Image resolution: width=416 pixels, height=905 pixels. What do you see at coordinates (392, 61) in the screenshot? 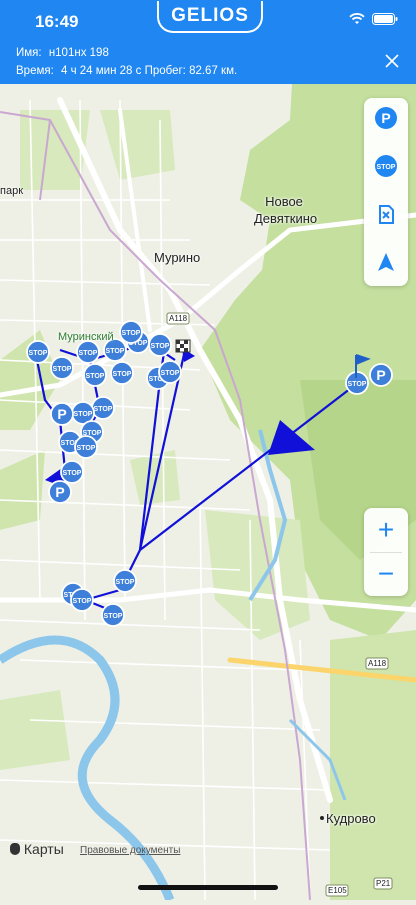
I see `close-icon` at bounding box center [392, 61].